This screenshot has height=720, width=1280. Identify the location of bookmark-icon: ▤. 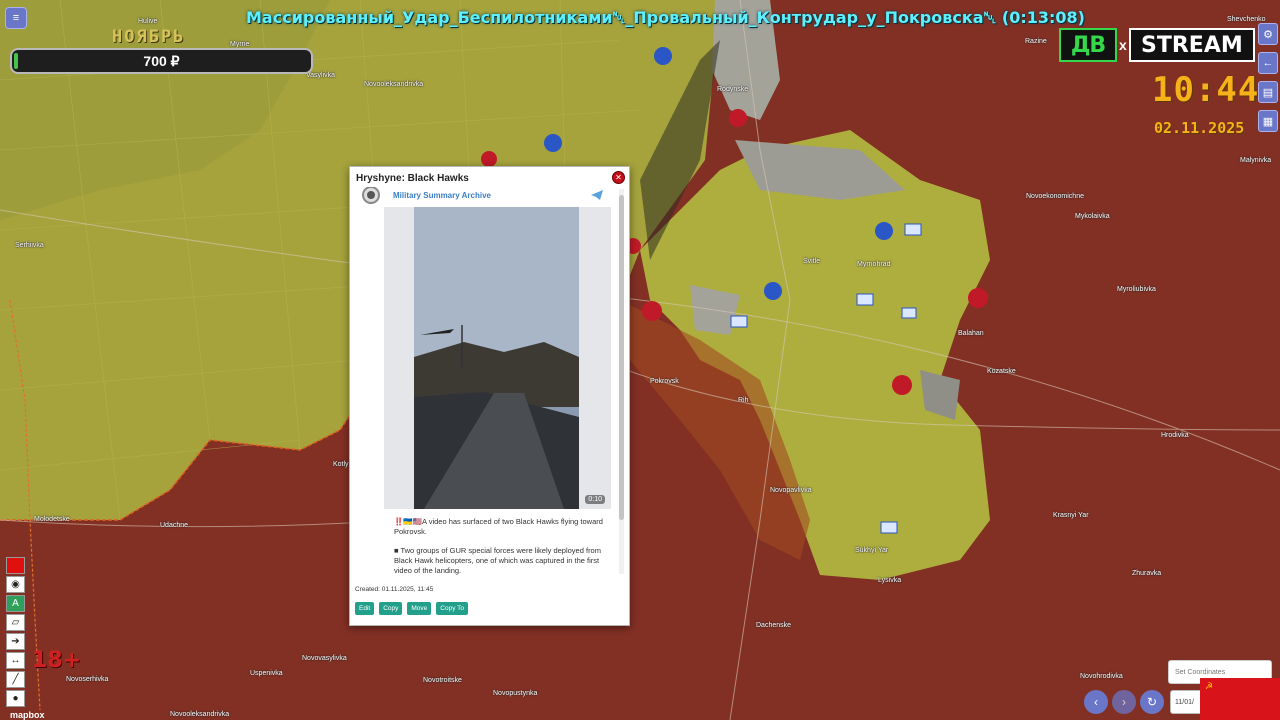
(1268, 92).